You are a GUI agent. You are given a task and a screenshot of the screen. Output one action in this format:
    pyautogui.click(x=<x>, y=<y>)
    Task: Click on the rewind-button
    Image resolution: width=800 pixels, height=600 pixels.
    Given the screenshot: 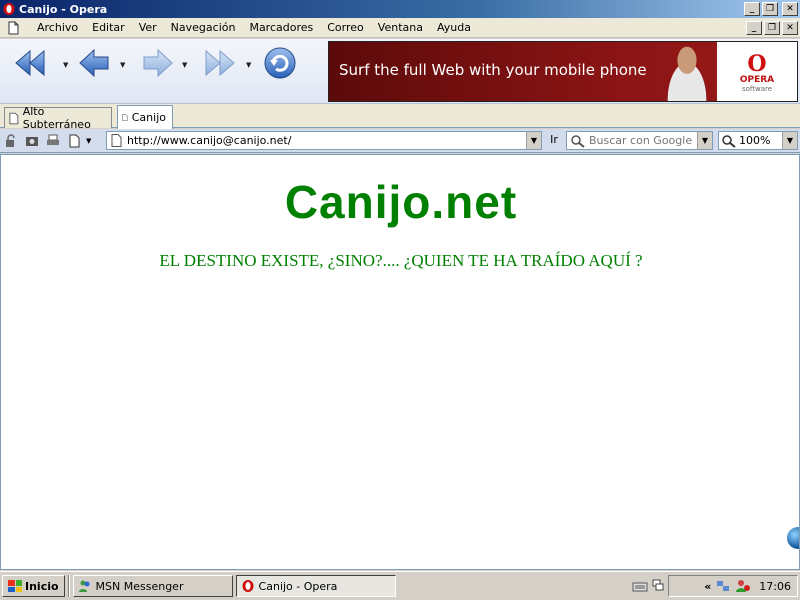 What is the action you would take?
    pyautogui.click(x=30, y=63)
    